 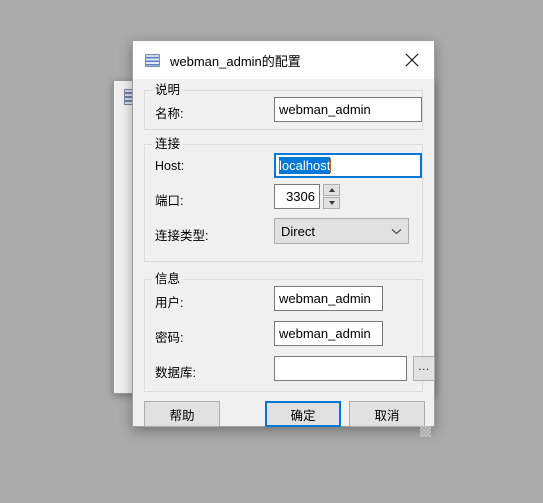 What do you see at coordinates (305, 165) in the screenshot?
I see `host-input-value: localhost` at bounding box center [305, 165].